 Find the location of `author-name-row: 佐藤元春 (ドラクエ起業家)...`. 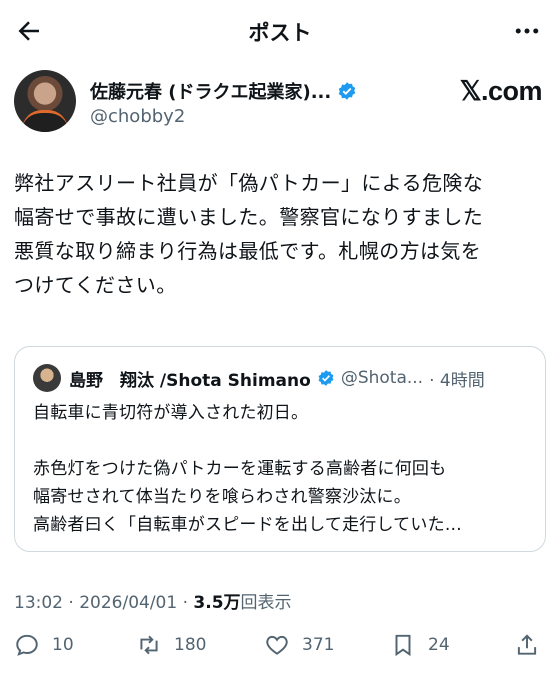

author-name-row: 佐藤元春 (ドラクエ起業家)... is located at coordinates (223, 91).